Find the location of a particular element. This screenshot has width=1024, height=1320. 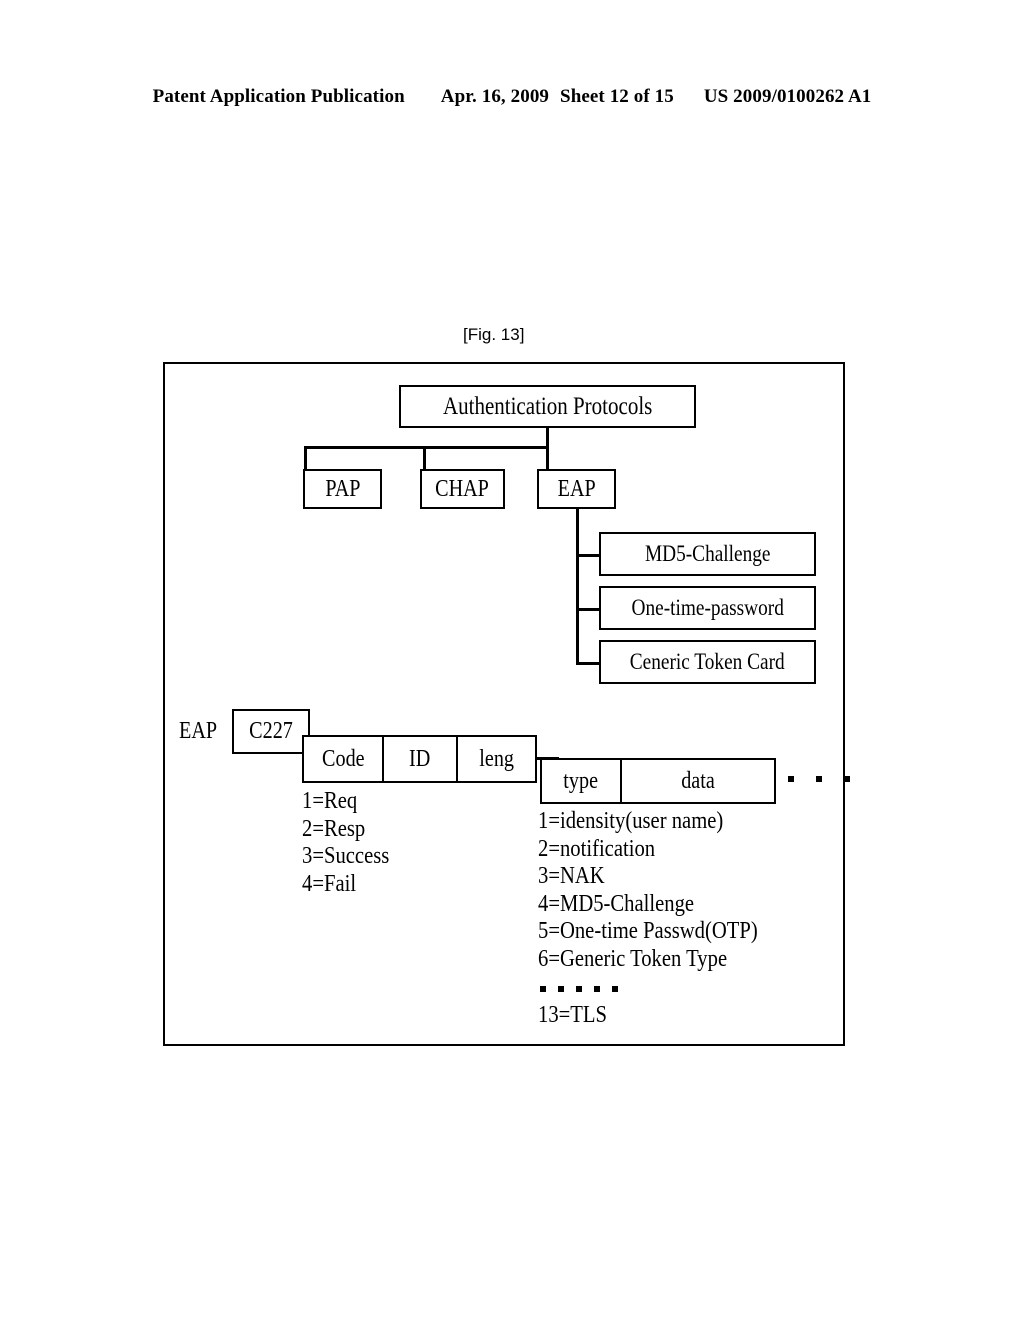

connector-drop-pap is located at coordinates (305, 457).